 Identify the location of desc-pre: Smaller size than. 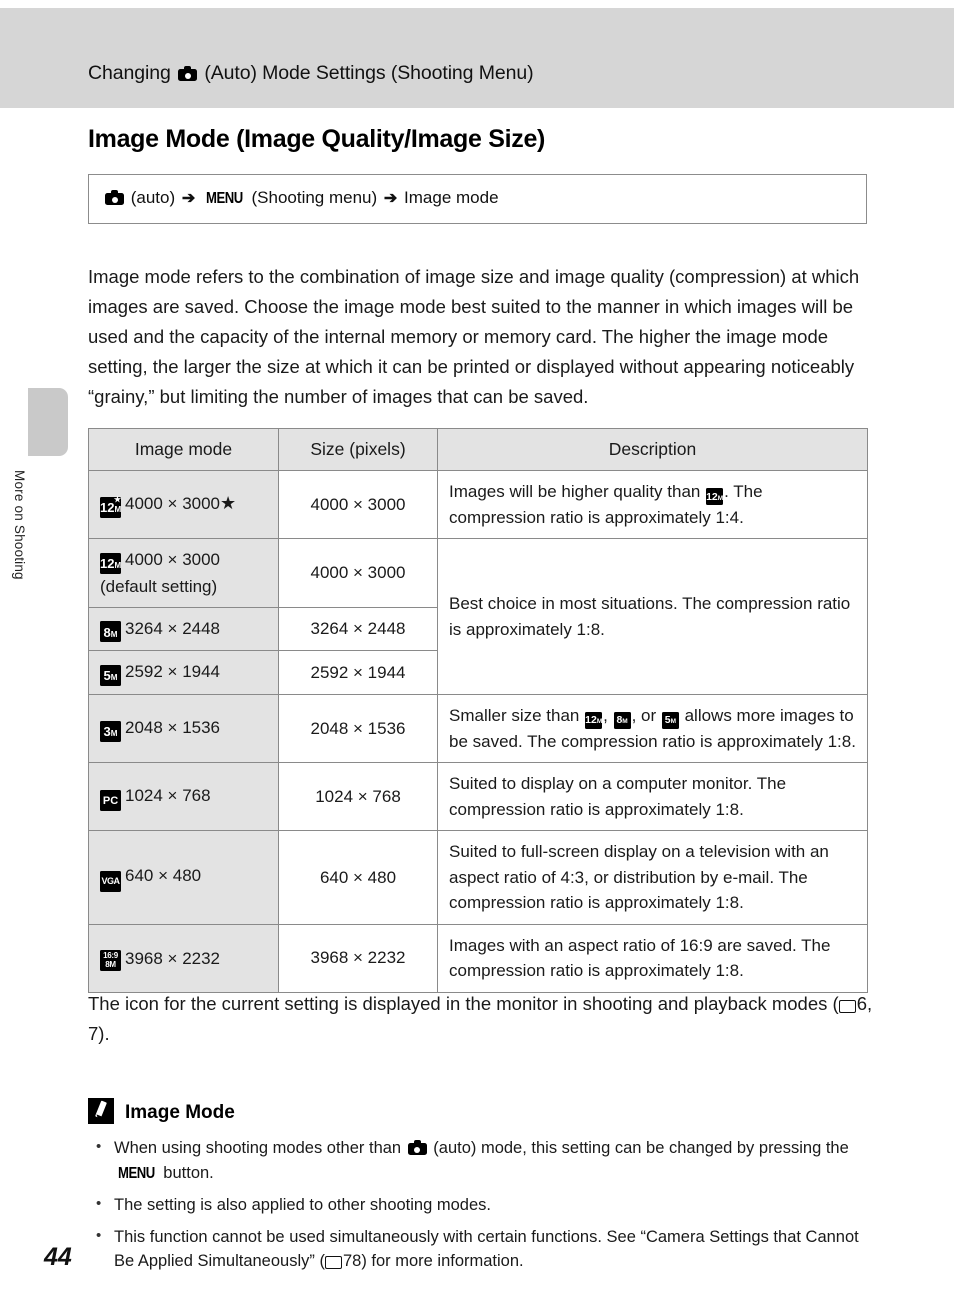
(517, 715).